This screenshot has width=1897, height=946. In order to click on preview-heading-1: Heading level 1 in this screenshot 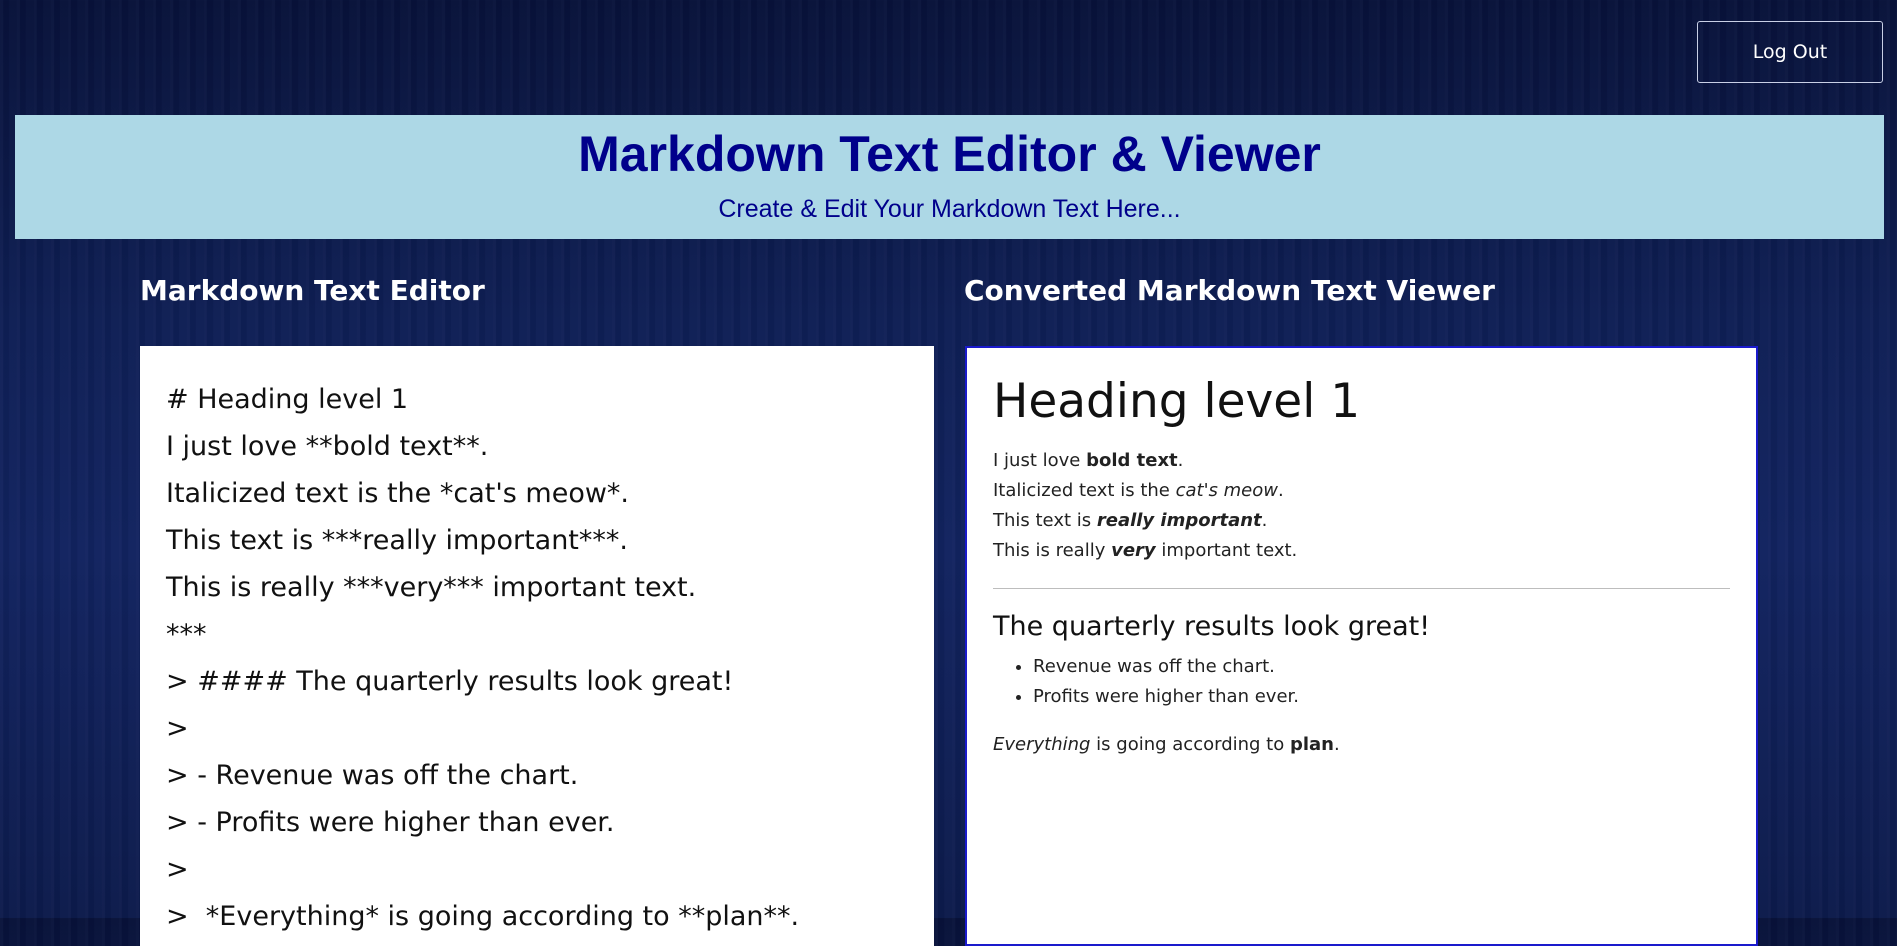, I will do `click(1177, 401)`.